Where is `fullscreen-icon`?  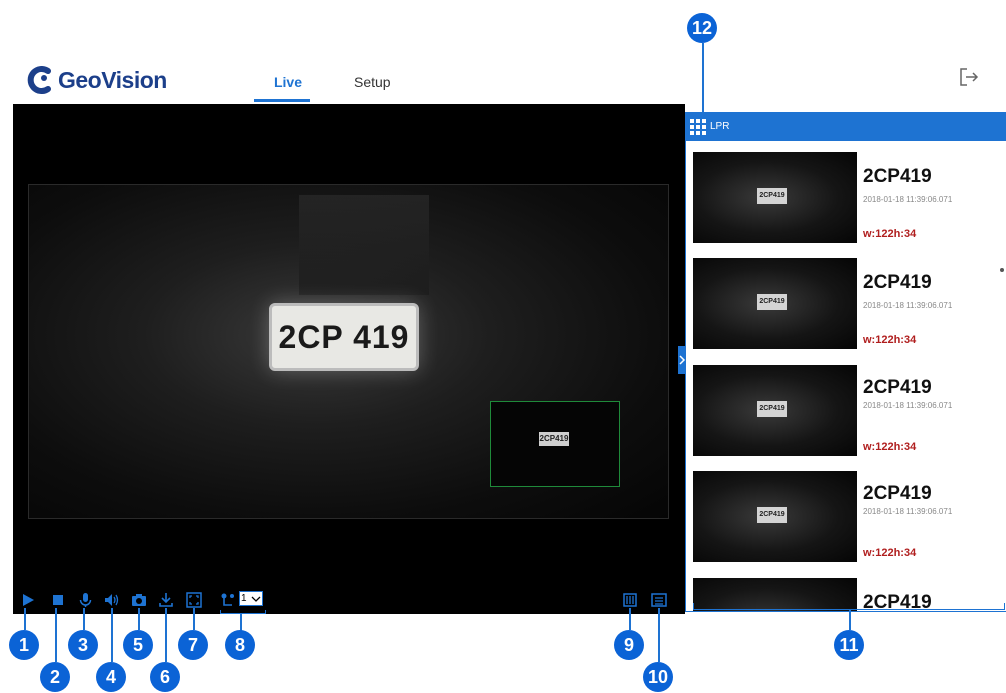 fullscreen-icon is located at coordinates (194, 600).